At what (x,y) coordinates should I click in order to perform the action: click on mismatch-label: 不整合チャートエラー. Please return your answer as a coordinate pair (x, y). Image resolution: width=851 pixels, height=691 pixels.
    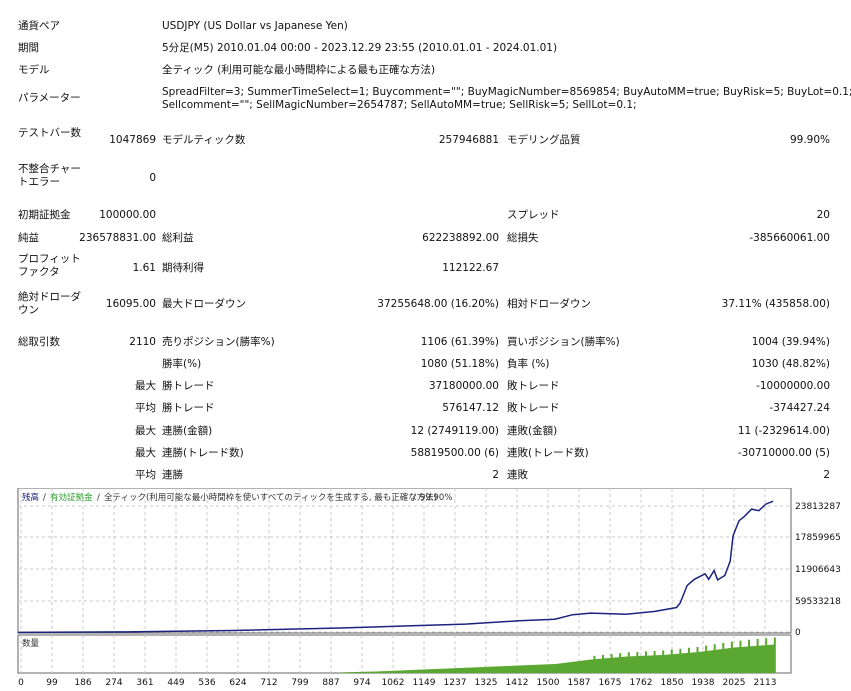
    Looking at the image, I should click on (49, 175).